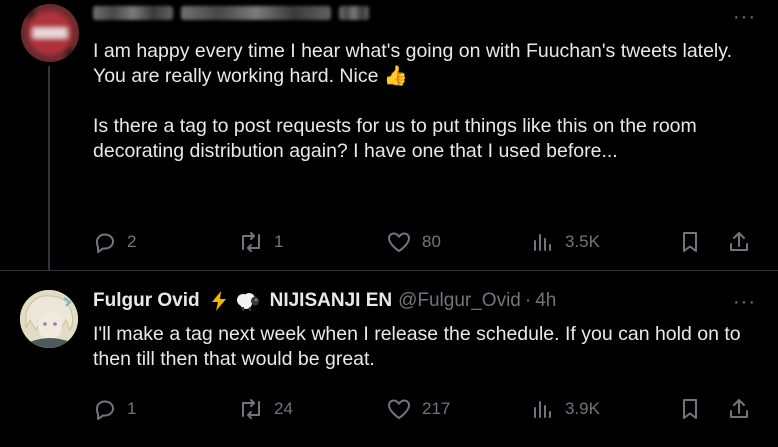  I want to click on reply-count: 2, so click(132, 241).